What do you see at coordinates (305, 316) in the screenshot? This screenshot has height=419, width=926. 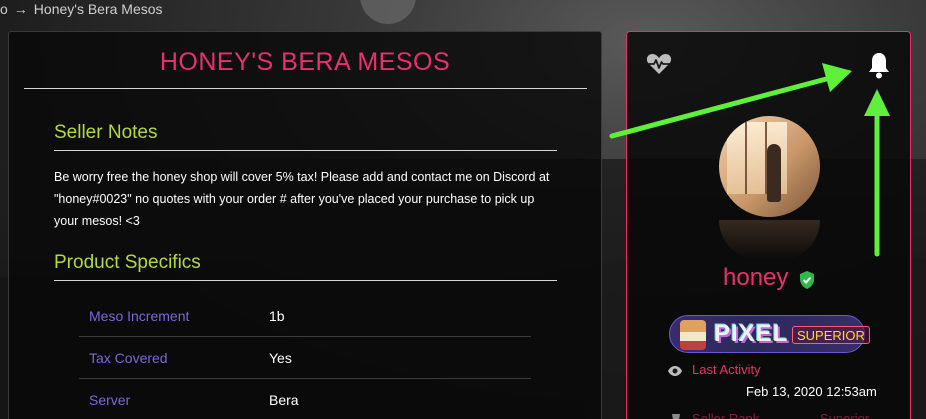 I see `table-row: Meso Increment 1b` at bounding box center [305, 316].